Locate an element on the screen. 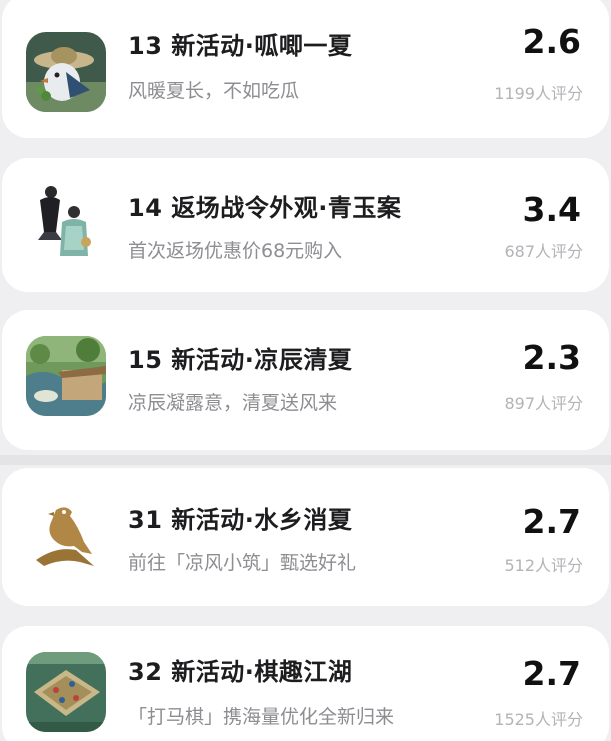  activity-title: 14 返场战令外观·青玉案 is located at coordinates (265, 208).